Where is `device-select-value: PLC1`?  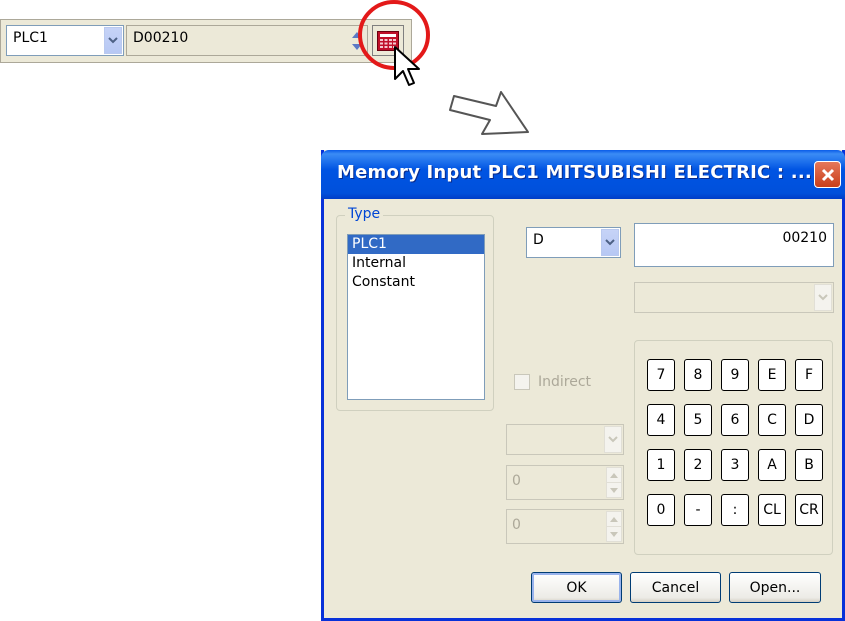 device-select-value: PLC1 is located at coordinates (30, 38).